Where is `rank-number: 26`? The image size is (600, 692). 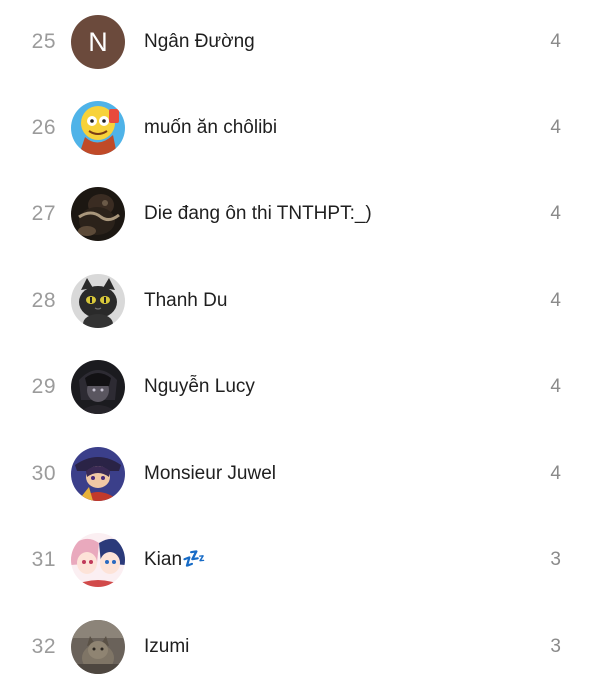 rank-number: 26 is located at coordinates (43, 127).